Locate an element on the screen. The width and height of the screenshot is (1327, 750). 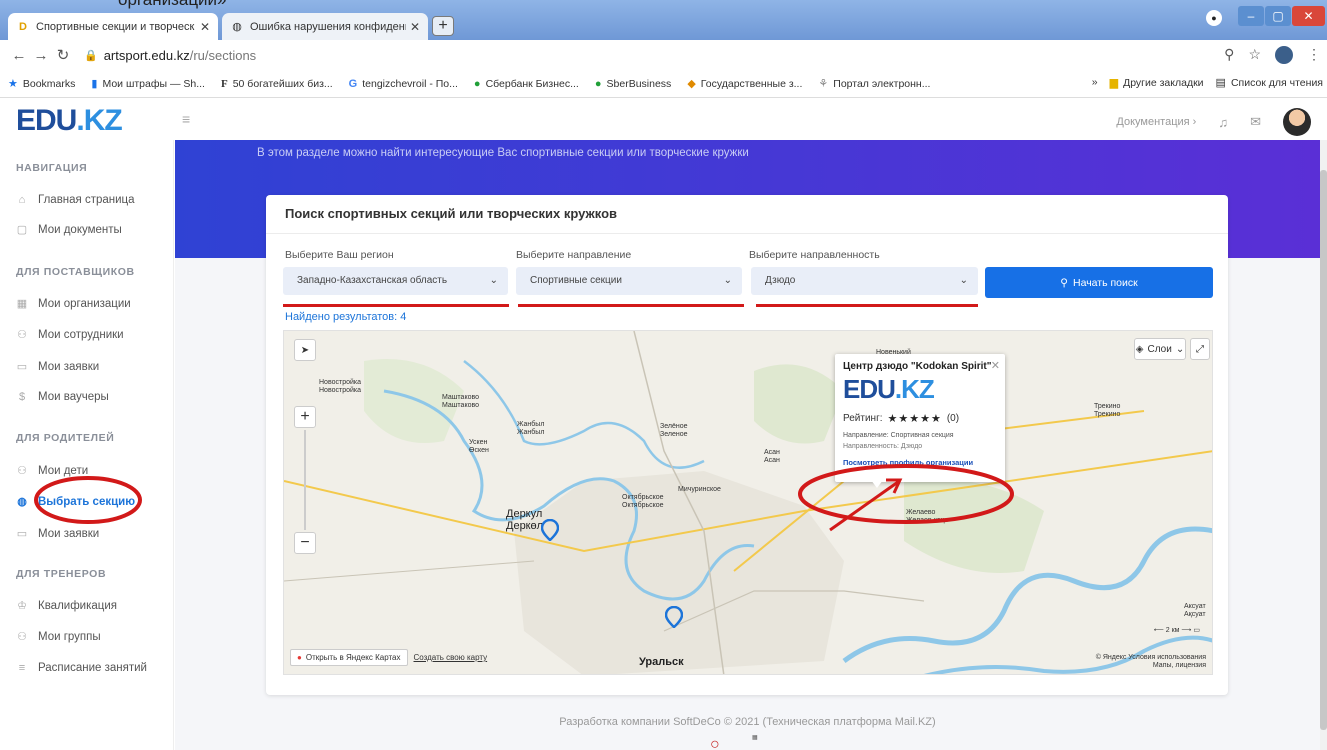
geolocation-button: ➤ is located at coordinates (305, 350).